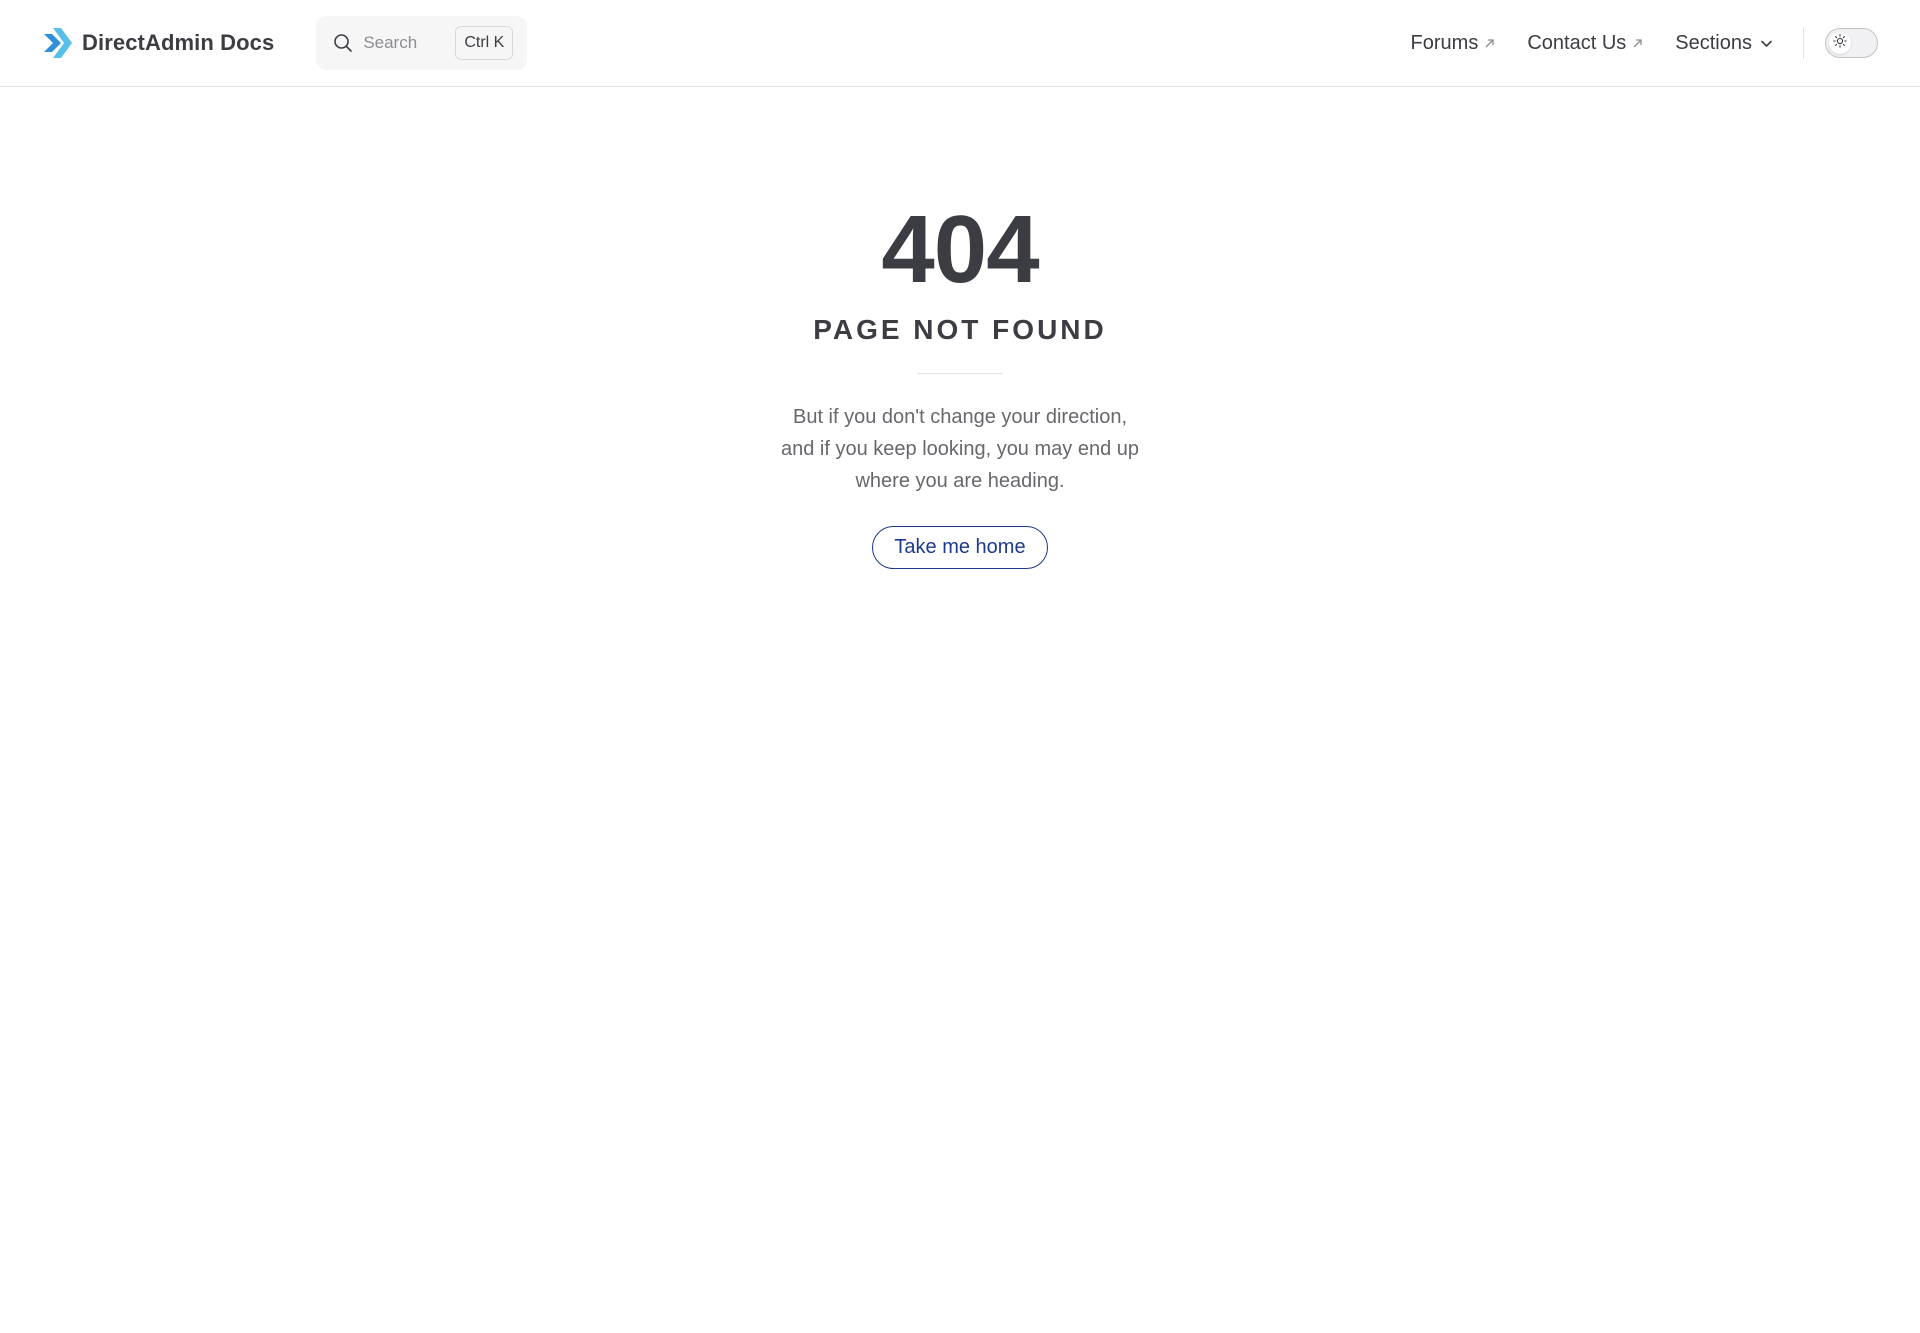 Image resolution: width=1920 pixels, height=1333 pixels. What do you see at coordinates (1803, 43) in the screenshot?
I see `nav-divider` at bounding box center [1803, 43].